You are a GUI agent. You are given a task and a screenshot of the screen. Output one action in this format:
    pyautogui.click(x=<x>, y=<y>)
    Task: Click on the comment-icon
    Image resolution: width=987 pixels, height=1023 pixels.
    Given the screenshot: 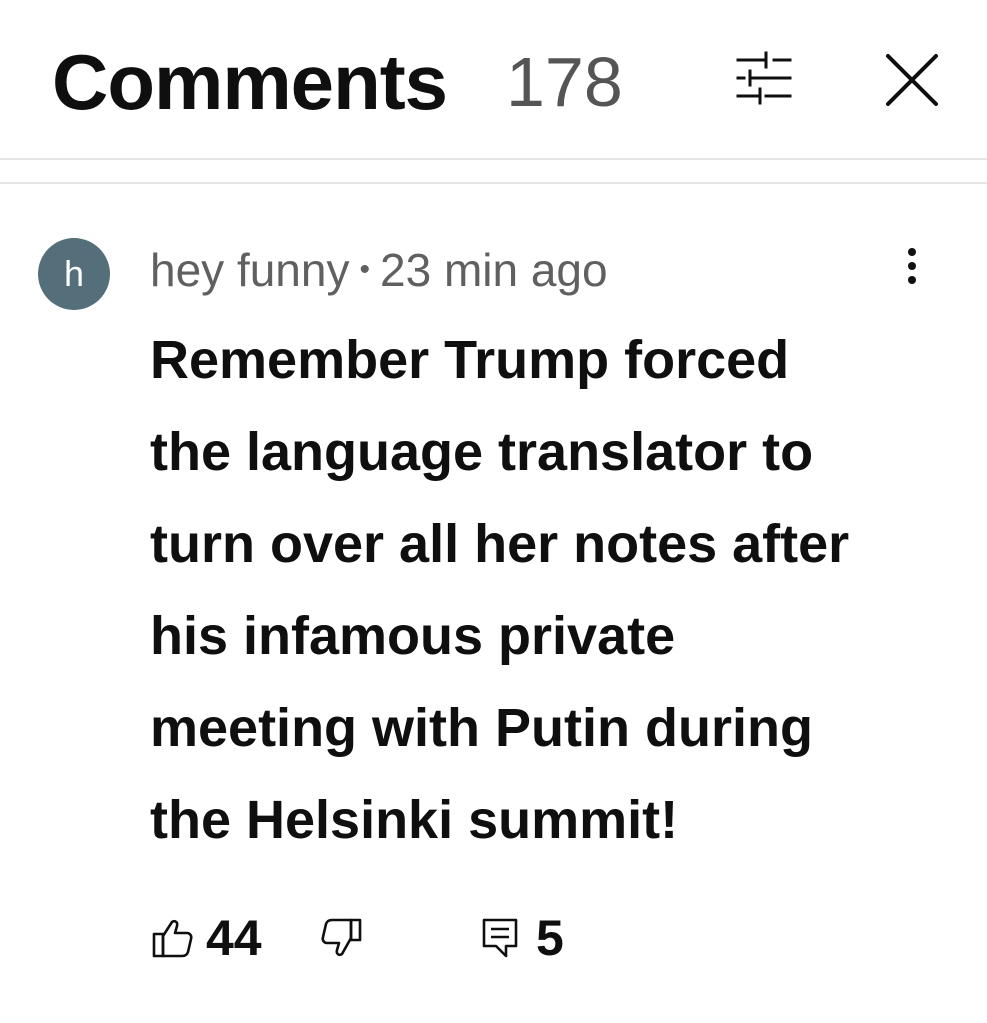 What is the action you would take?
    pyautogui.click(x=500, y=938)
    